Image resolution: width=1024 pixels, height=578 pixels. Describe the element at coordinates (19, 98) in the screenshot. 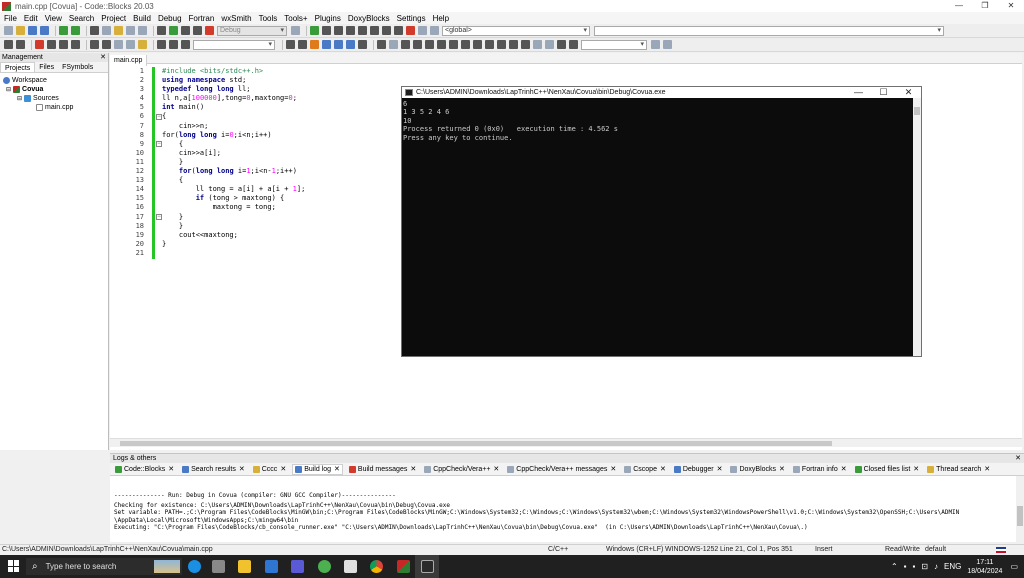

I see `collapse-icon: ⊟` at that location.